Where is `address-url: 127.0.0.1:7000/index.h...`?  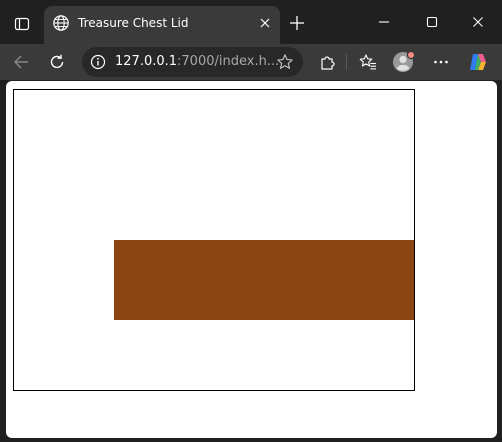 address-url: 127.0.0.1:7000/index.h... is located at coordinates (197, 62).